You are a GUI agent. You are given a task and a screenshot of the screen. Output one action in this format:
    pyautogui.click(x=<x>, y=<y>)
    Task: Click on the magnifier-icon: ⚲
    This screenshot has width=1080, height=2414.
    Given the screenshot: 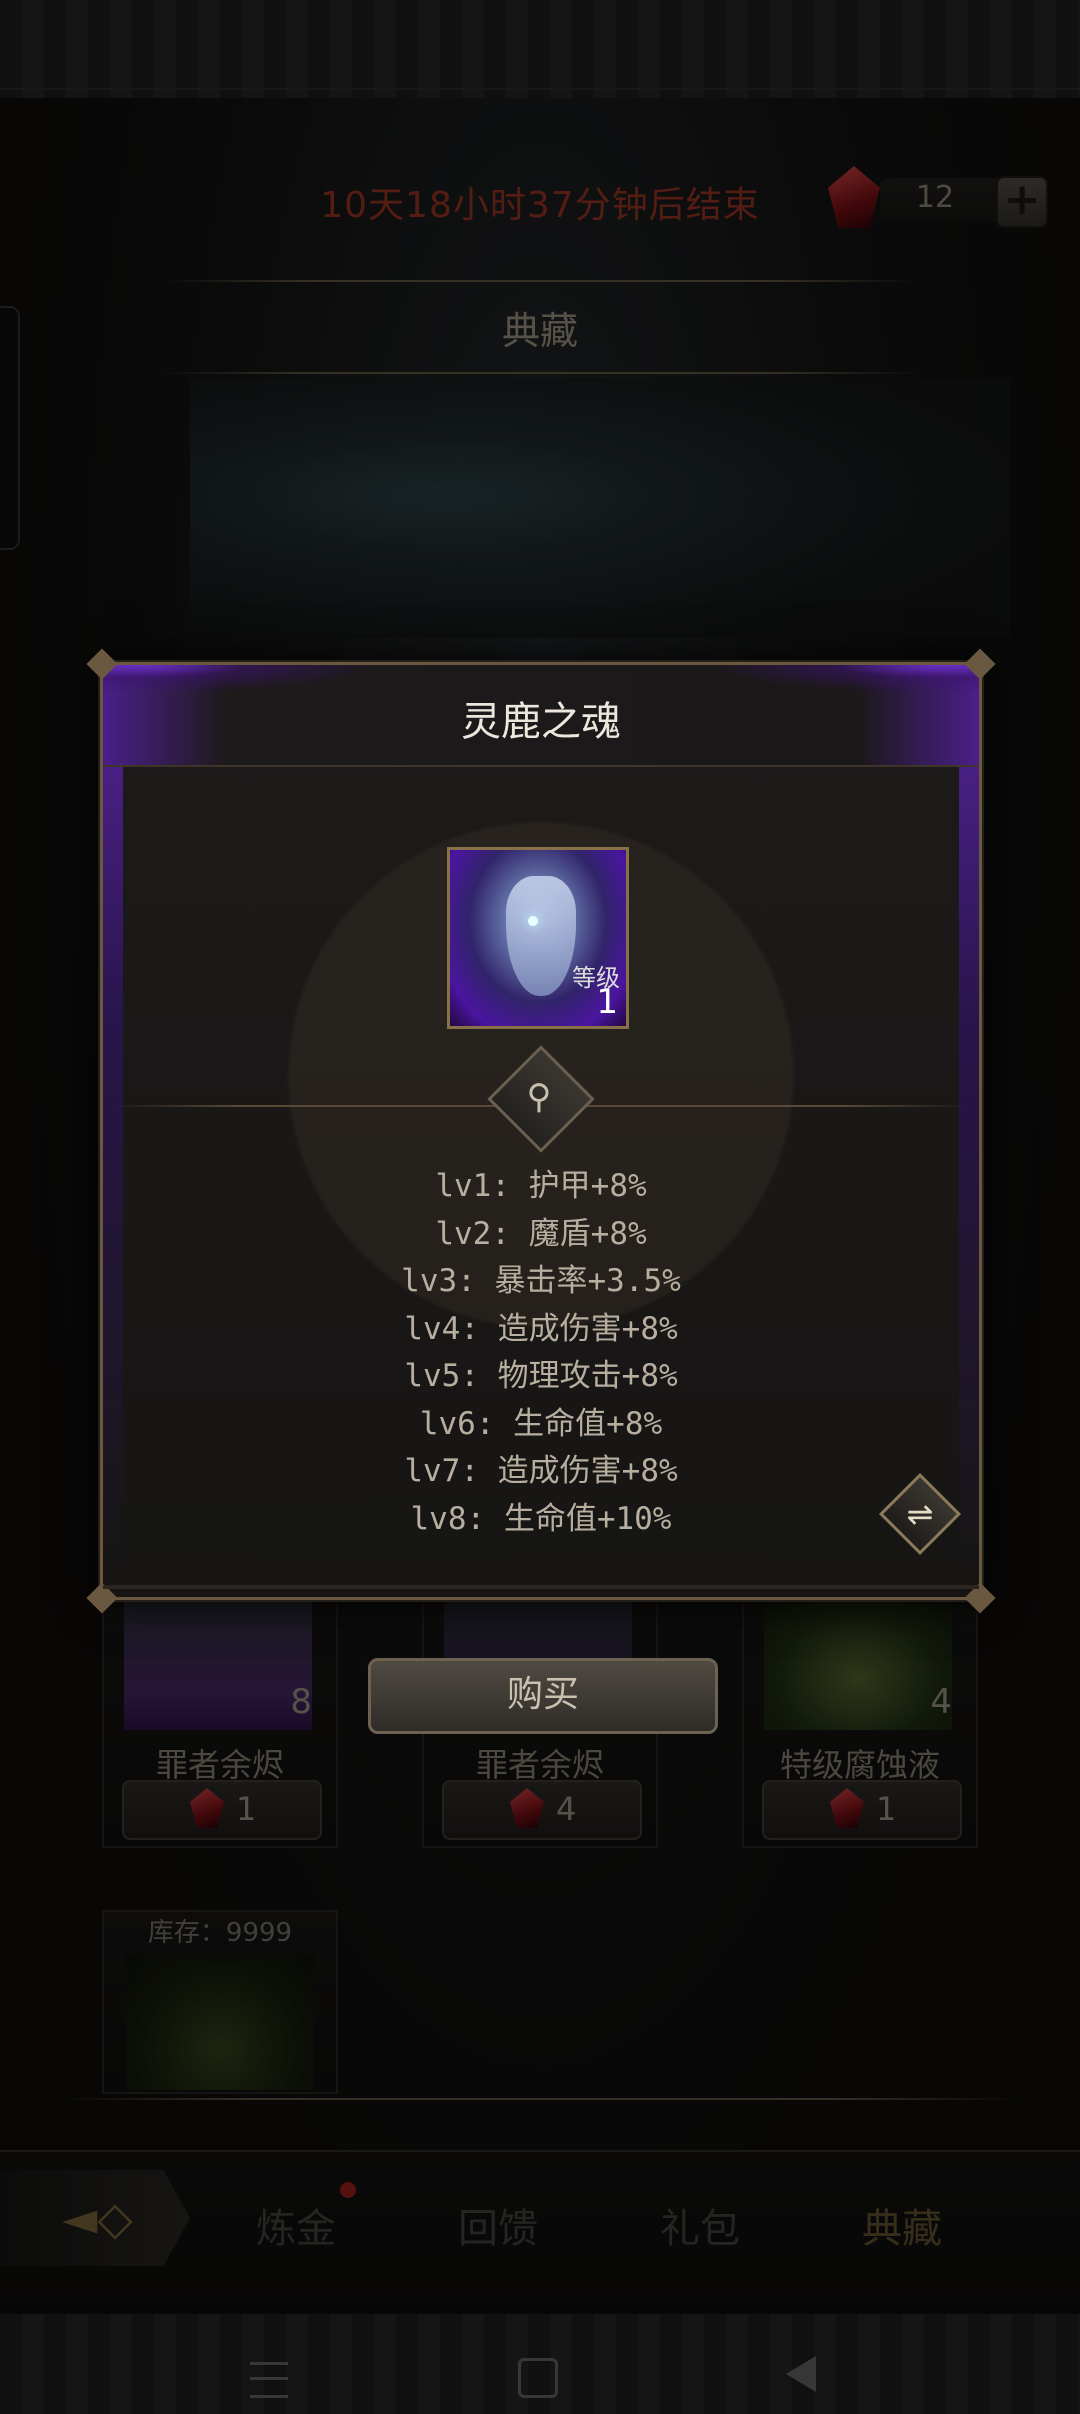 What is the action you would take?
    pyautogui.click(x=539, y=1097)
    